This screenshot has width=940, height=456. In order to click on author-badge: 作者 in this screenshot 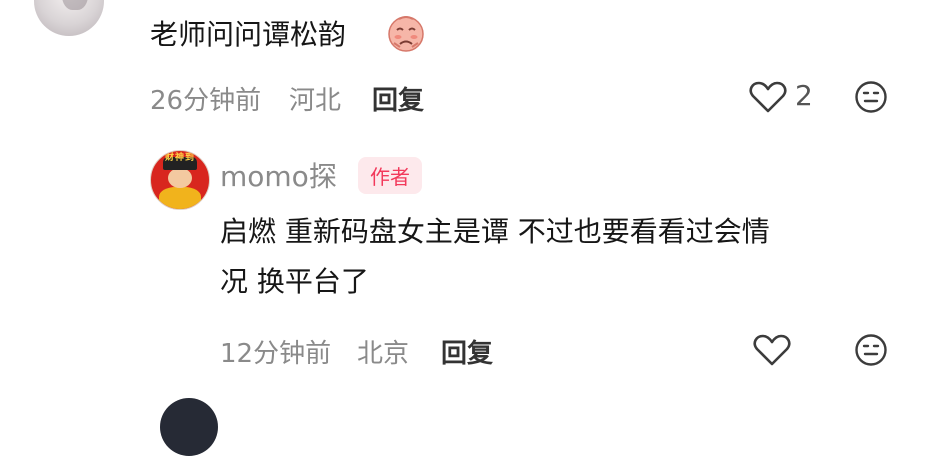, I will do `click(390, 175)`.